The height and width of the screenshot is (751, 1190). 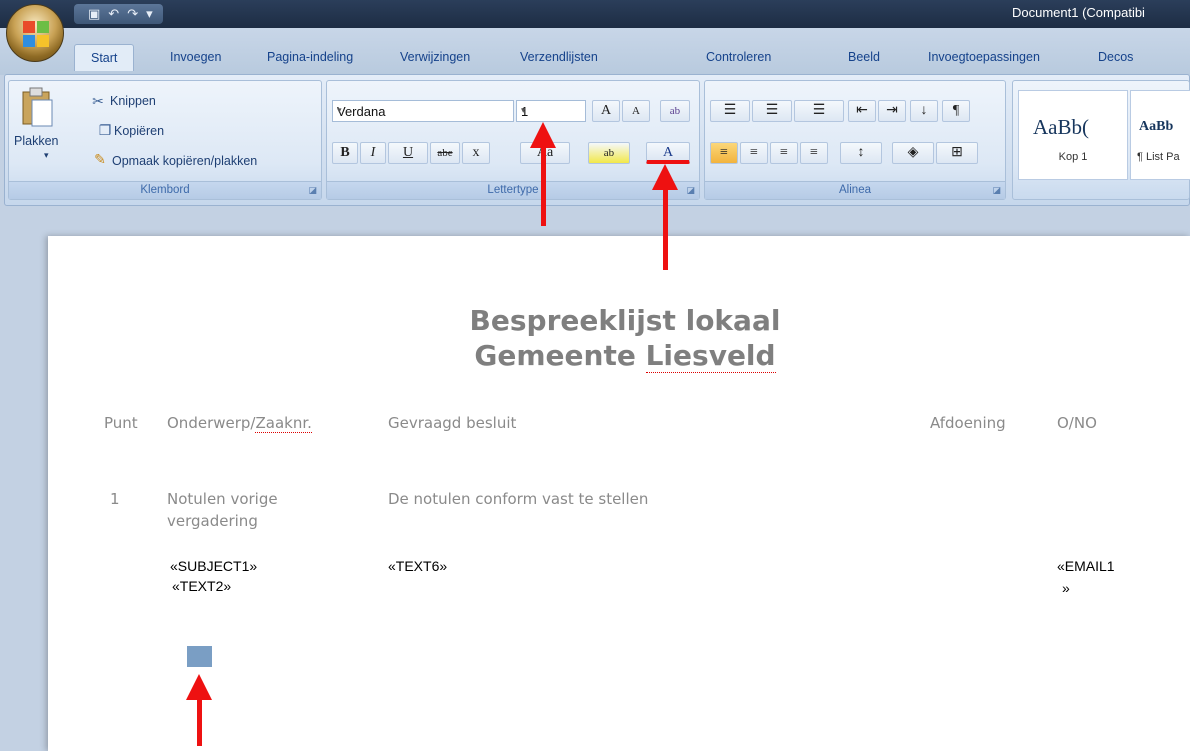 I want to click on style-sample: AaBb(, so click(x=1061, y=127).